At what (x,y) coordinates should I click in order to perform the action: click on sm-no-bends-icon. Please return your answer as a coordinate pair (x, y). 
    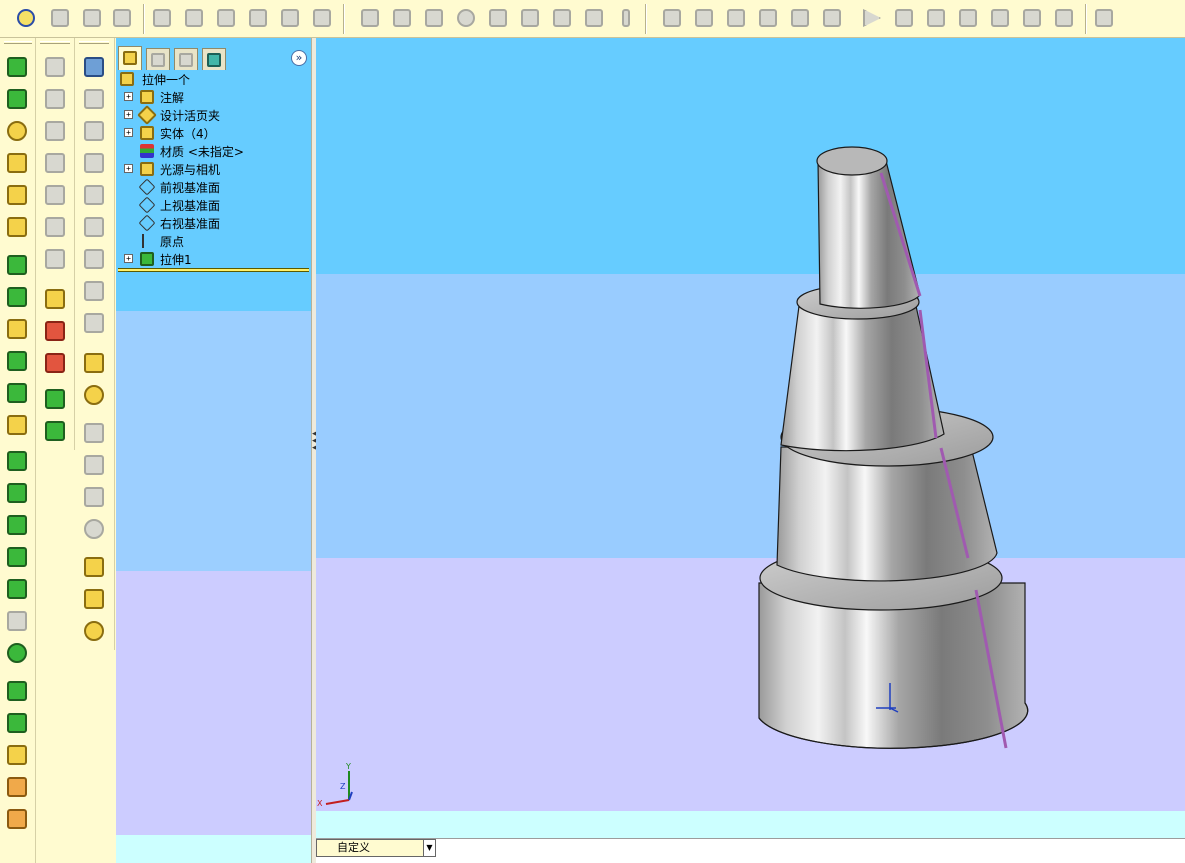
    Looking at the image, I should click on (94, 529).